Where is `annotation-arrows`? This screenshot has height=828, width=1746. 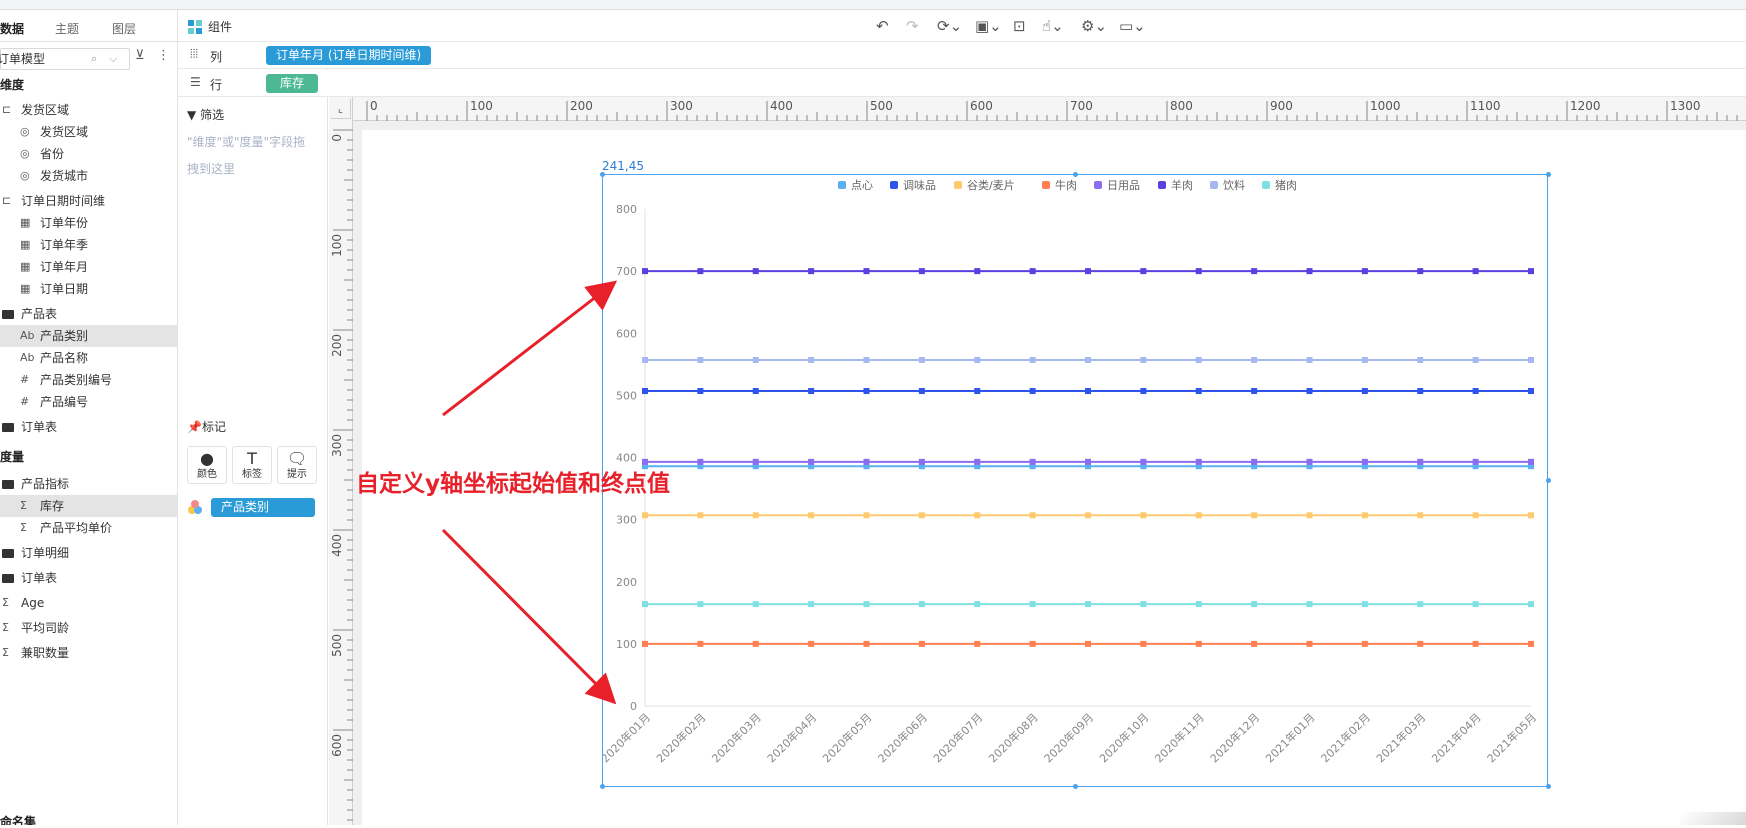
annotation-arrows is located at coordinates (529, 492).